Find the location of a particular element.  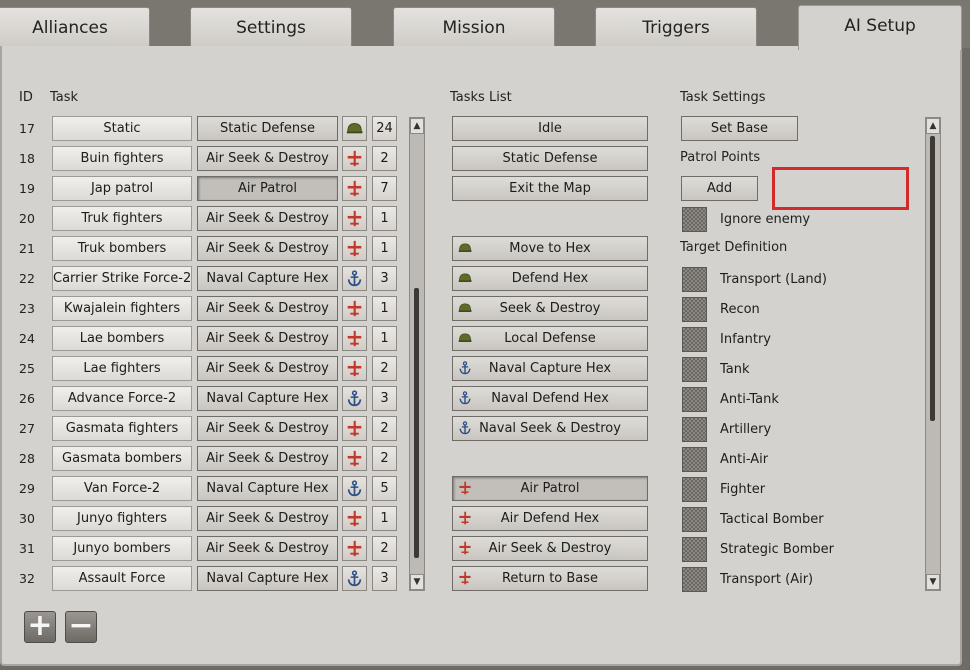

remove-task-button: − is located at coordinates (81, 627).